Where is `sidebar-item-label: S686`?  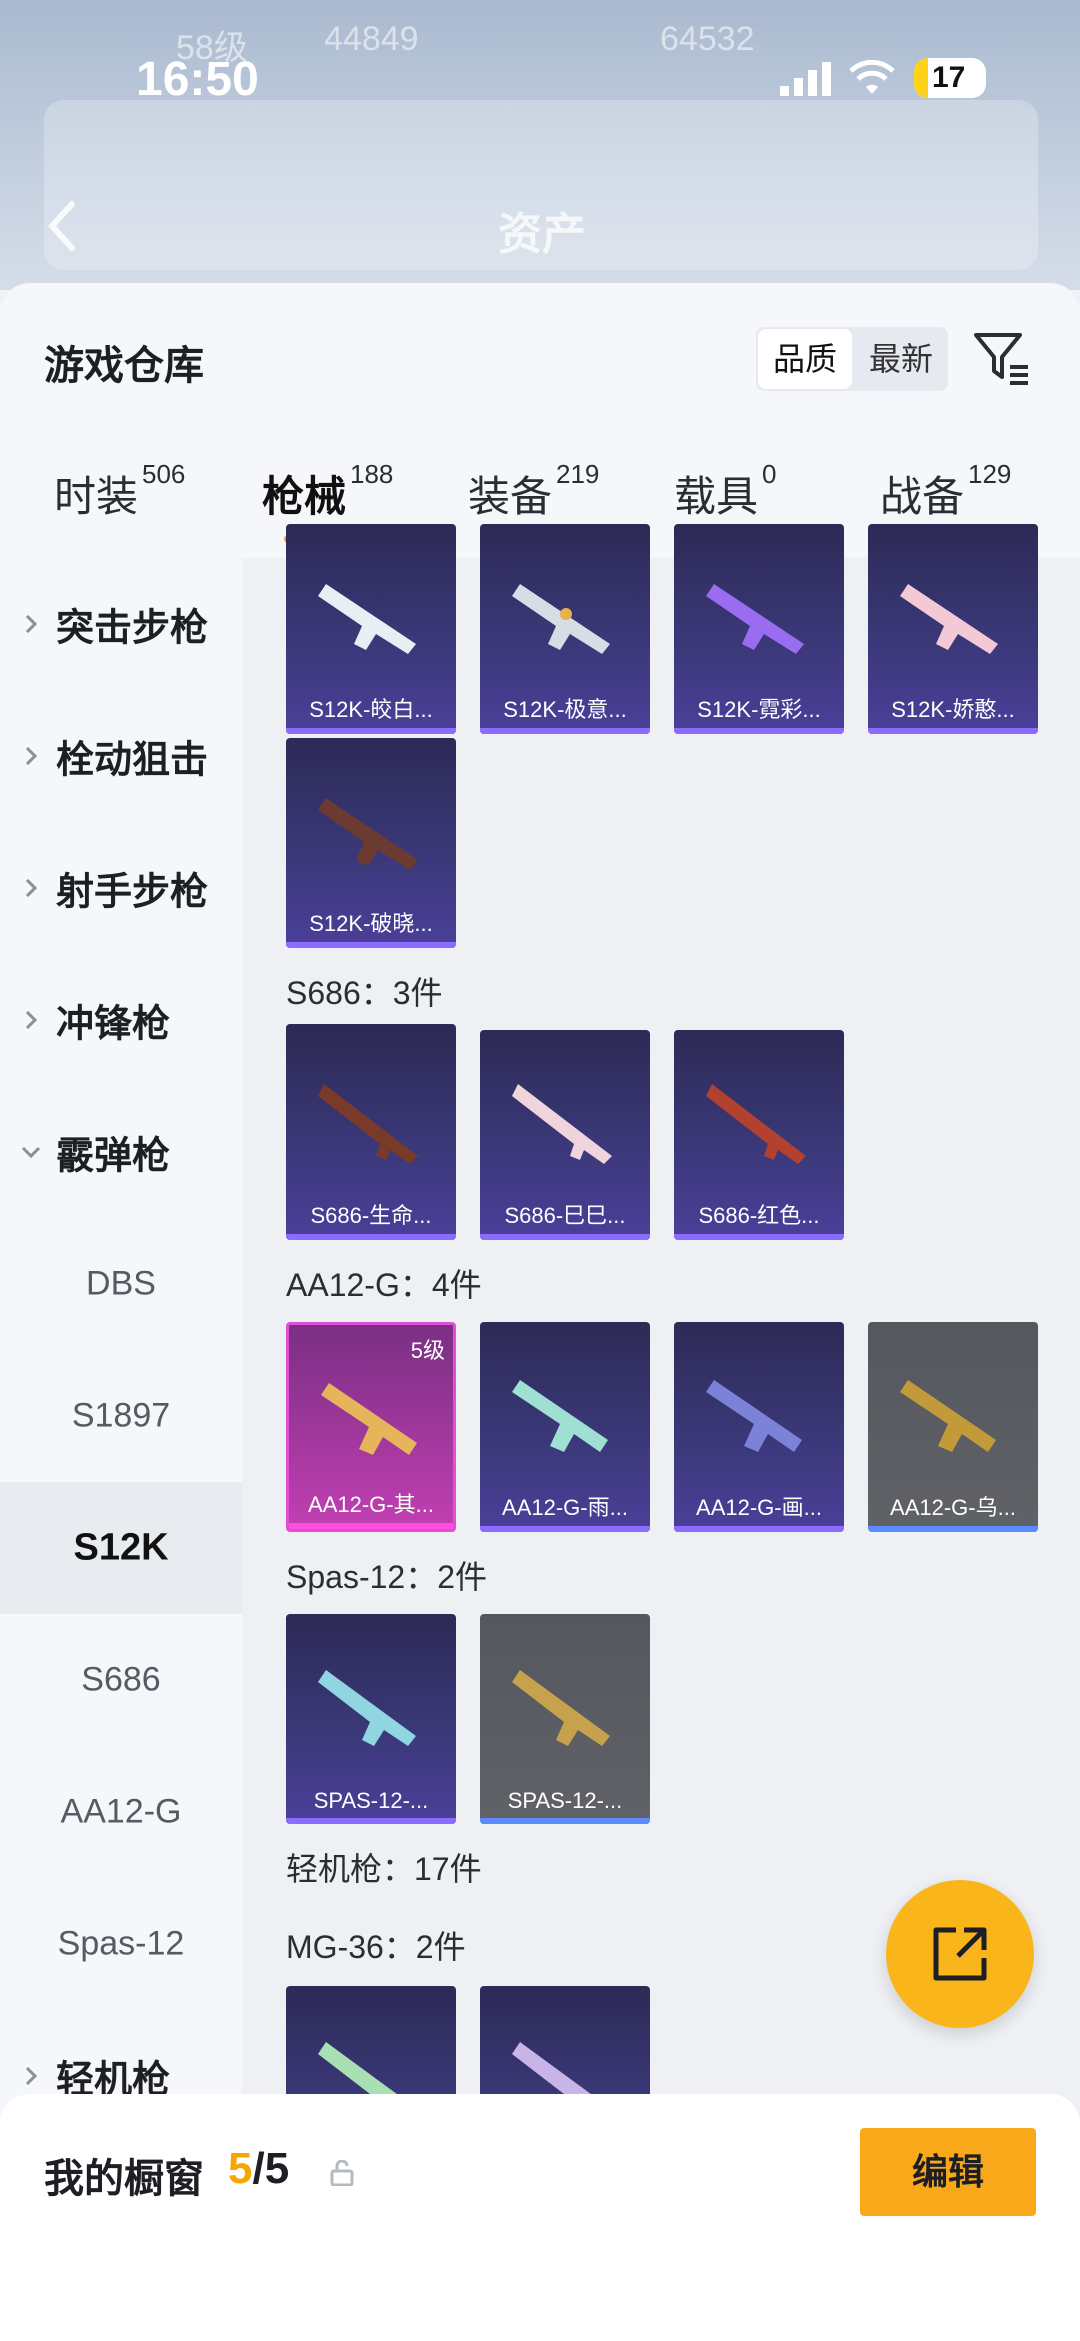
sidebar-item-label: S686 is located at coordinates (121, 1679).